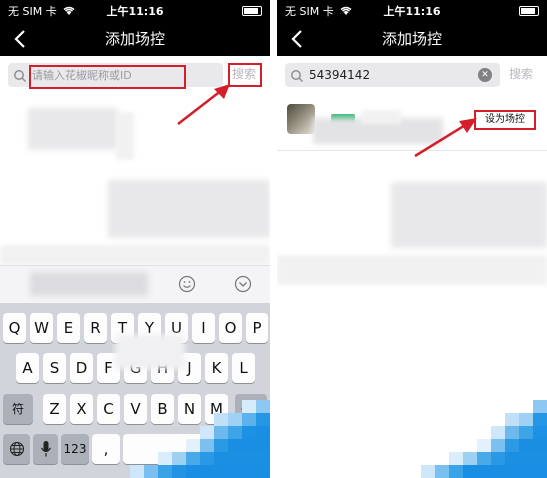 The image size is (547, 478). What do you see at coordinates (230, 328) in the screenshot?
I see `key-o: O` at bounding box center [230, 328].